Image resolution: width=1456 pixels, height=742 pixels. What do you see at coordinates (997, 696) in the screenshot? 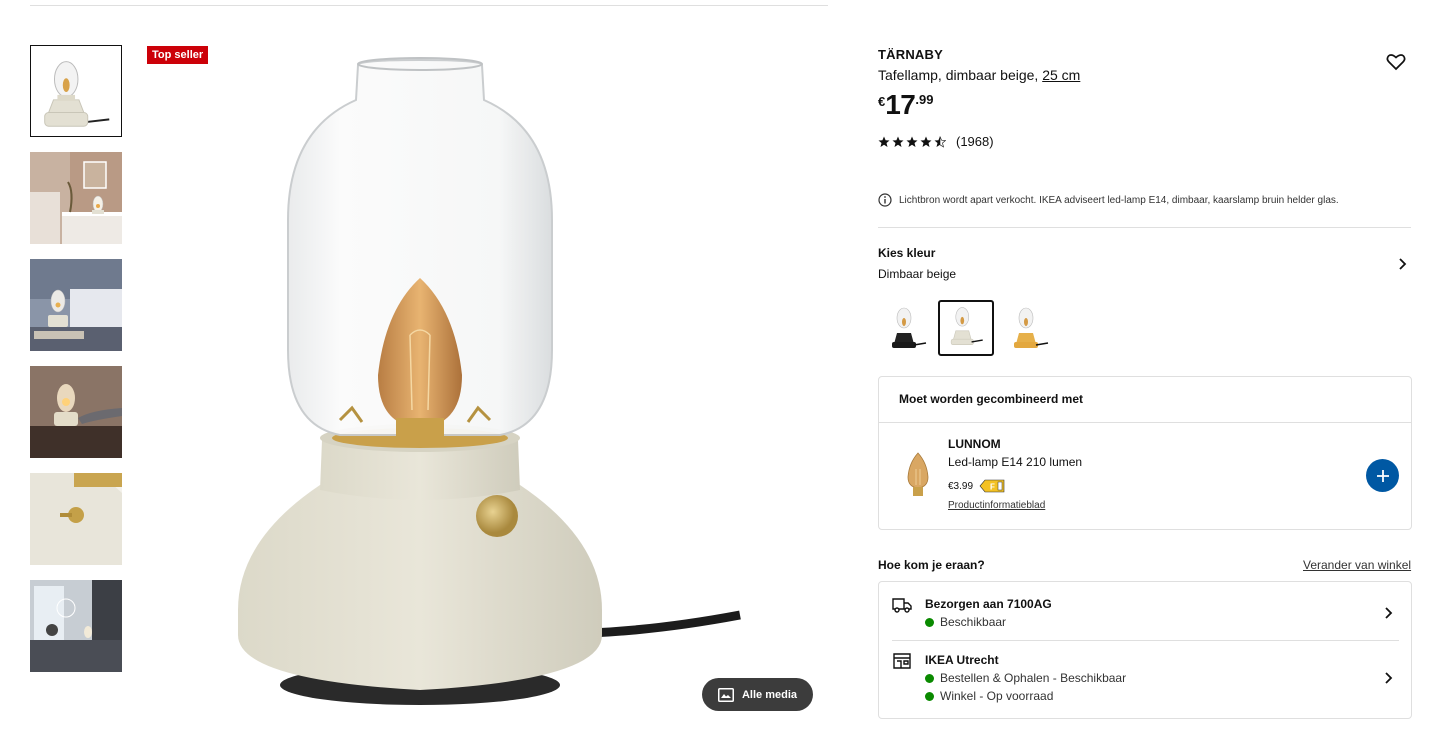
I see `store-status-2-text: Winkel - Op voorraad` at bounding box center [997, 696].